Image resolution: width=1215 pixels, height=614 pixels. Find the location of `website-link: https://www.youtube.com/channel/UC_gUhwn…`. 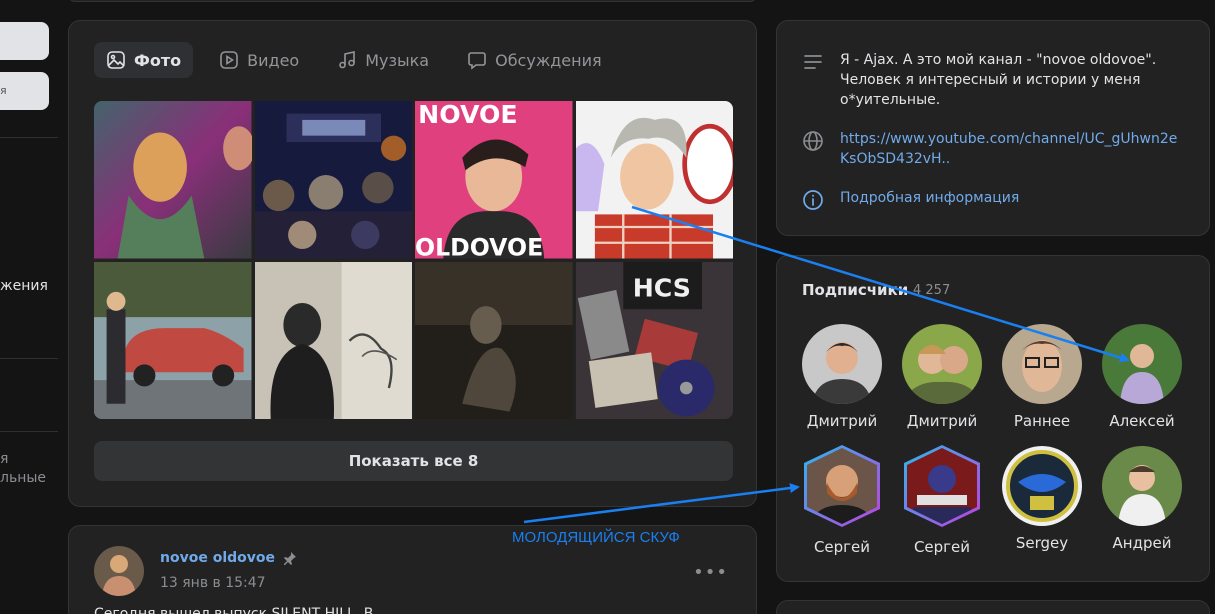

website-link: https://www.youtube.com/channel/UC_gUhwn… is located at coordinates (1012, 149).